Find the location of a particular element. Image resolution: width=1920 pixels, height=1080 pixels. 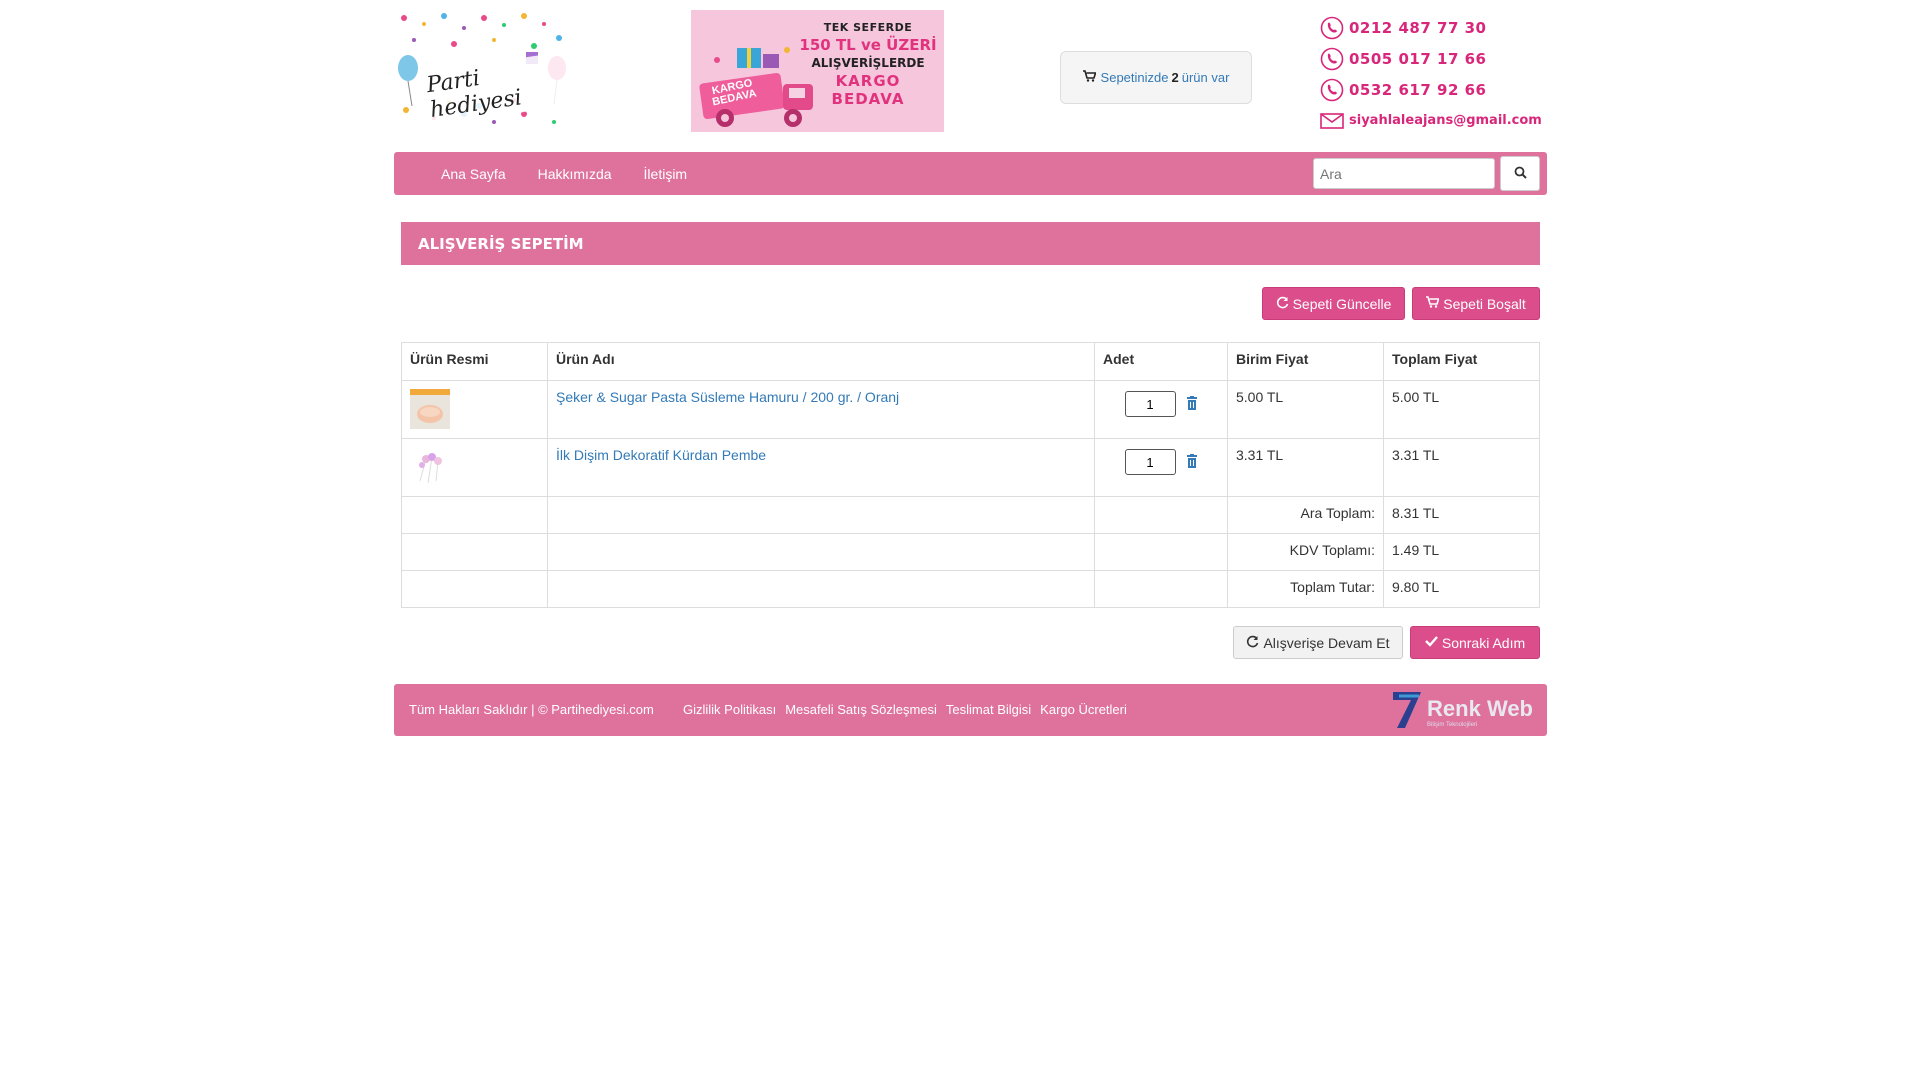

continue-shopping-button: Alışverişe Devam Et is located at coordinates (1318, 642).